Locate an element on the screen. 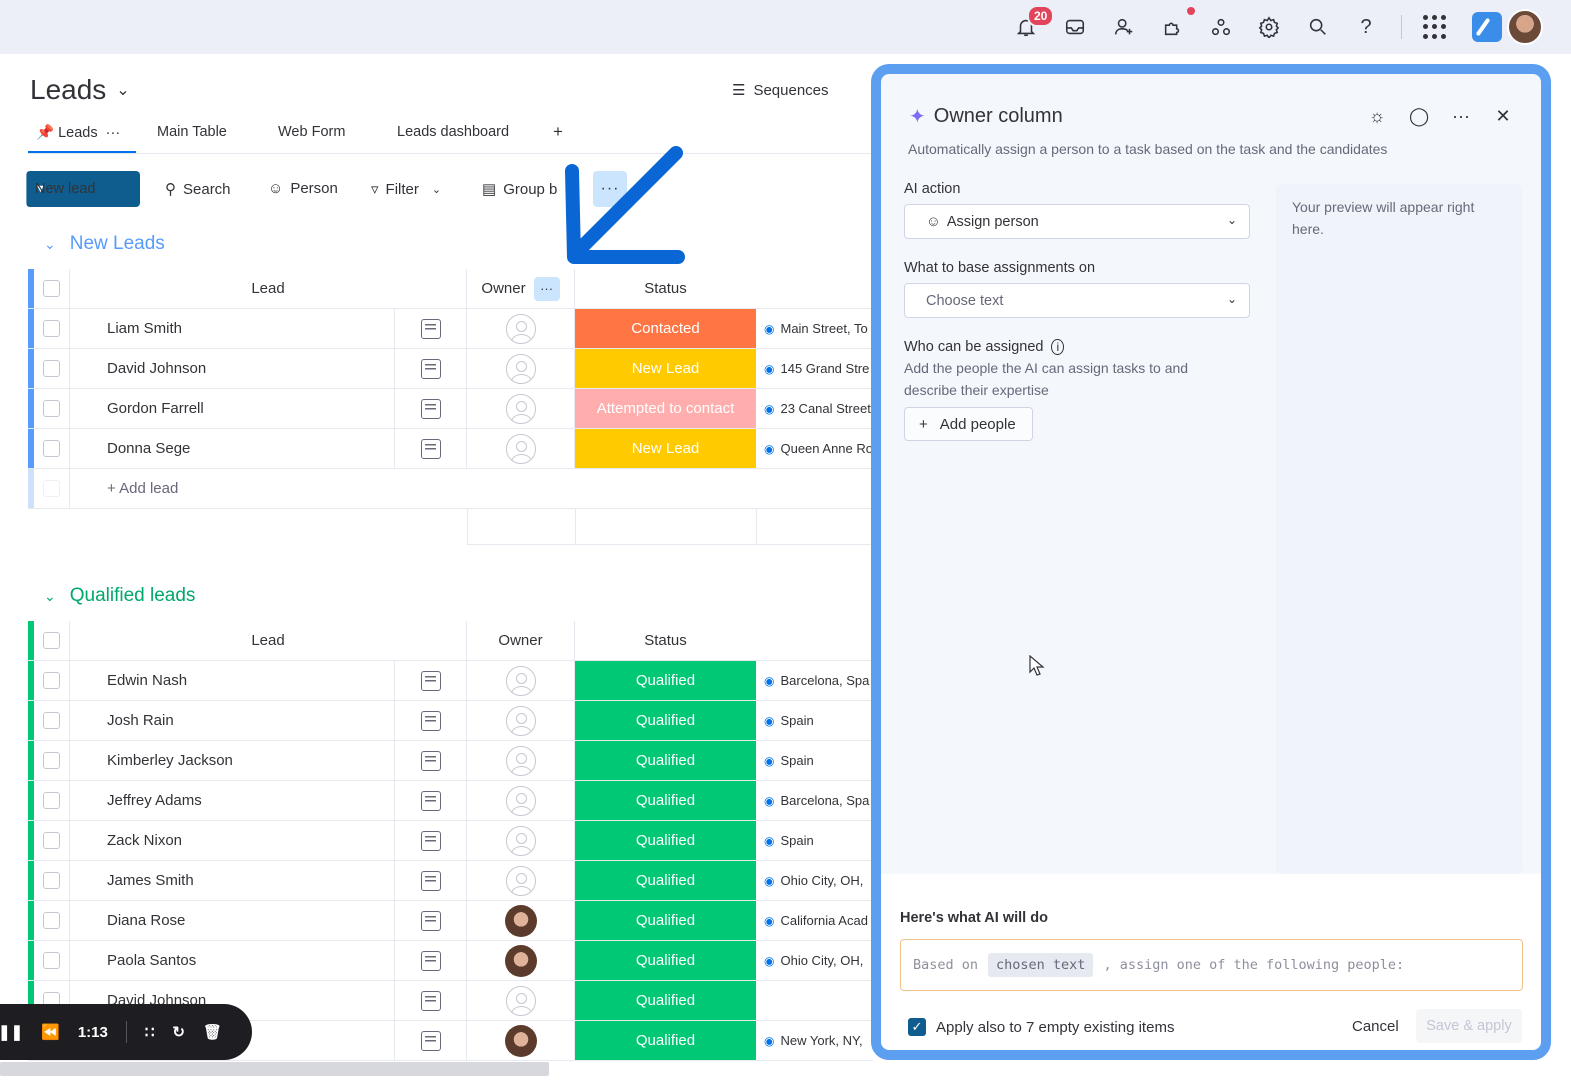 This screenshot has height=1080, width=1571. search-button: ⚲ Search is located at coordinates (198, 189).